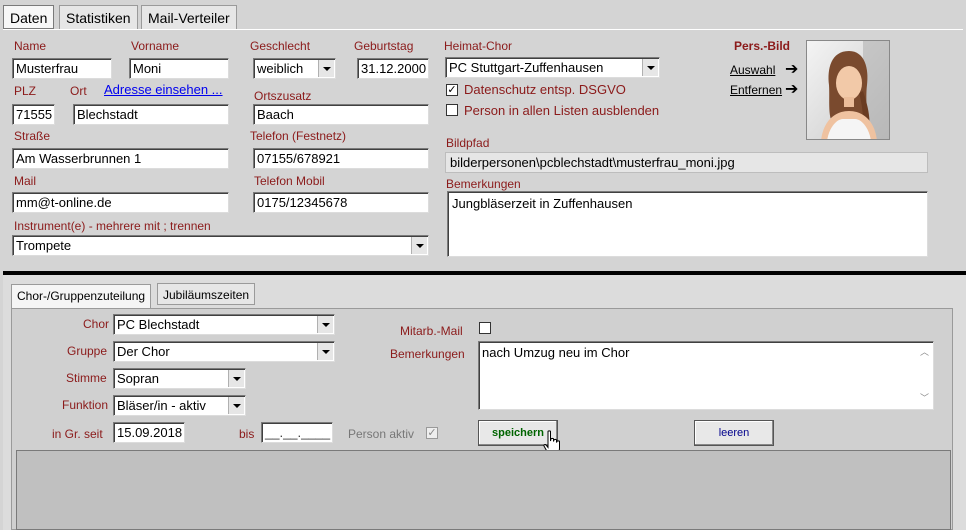 Image resolution: width=966 pixels, height=530 pixels. Describe the element at coordinates (297, 432) in the screenshot. I see `bis-field: __.__.____` at that location.